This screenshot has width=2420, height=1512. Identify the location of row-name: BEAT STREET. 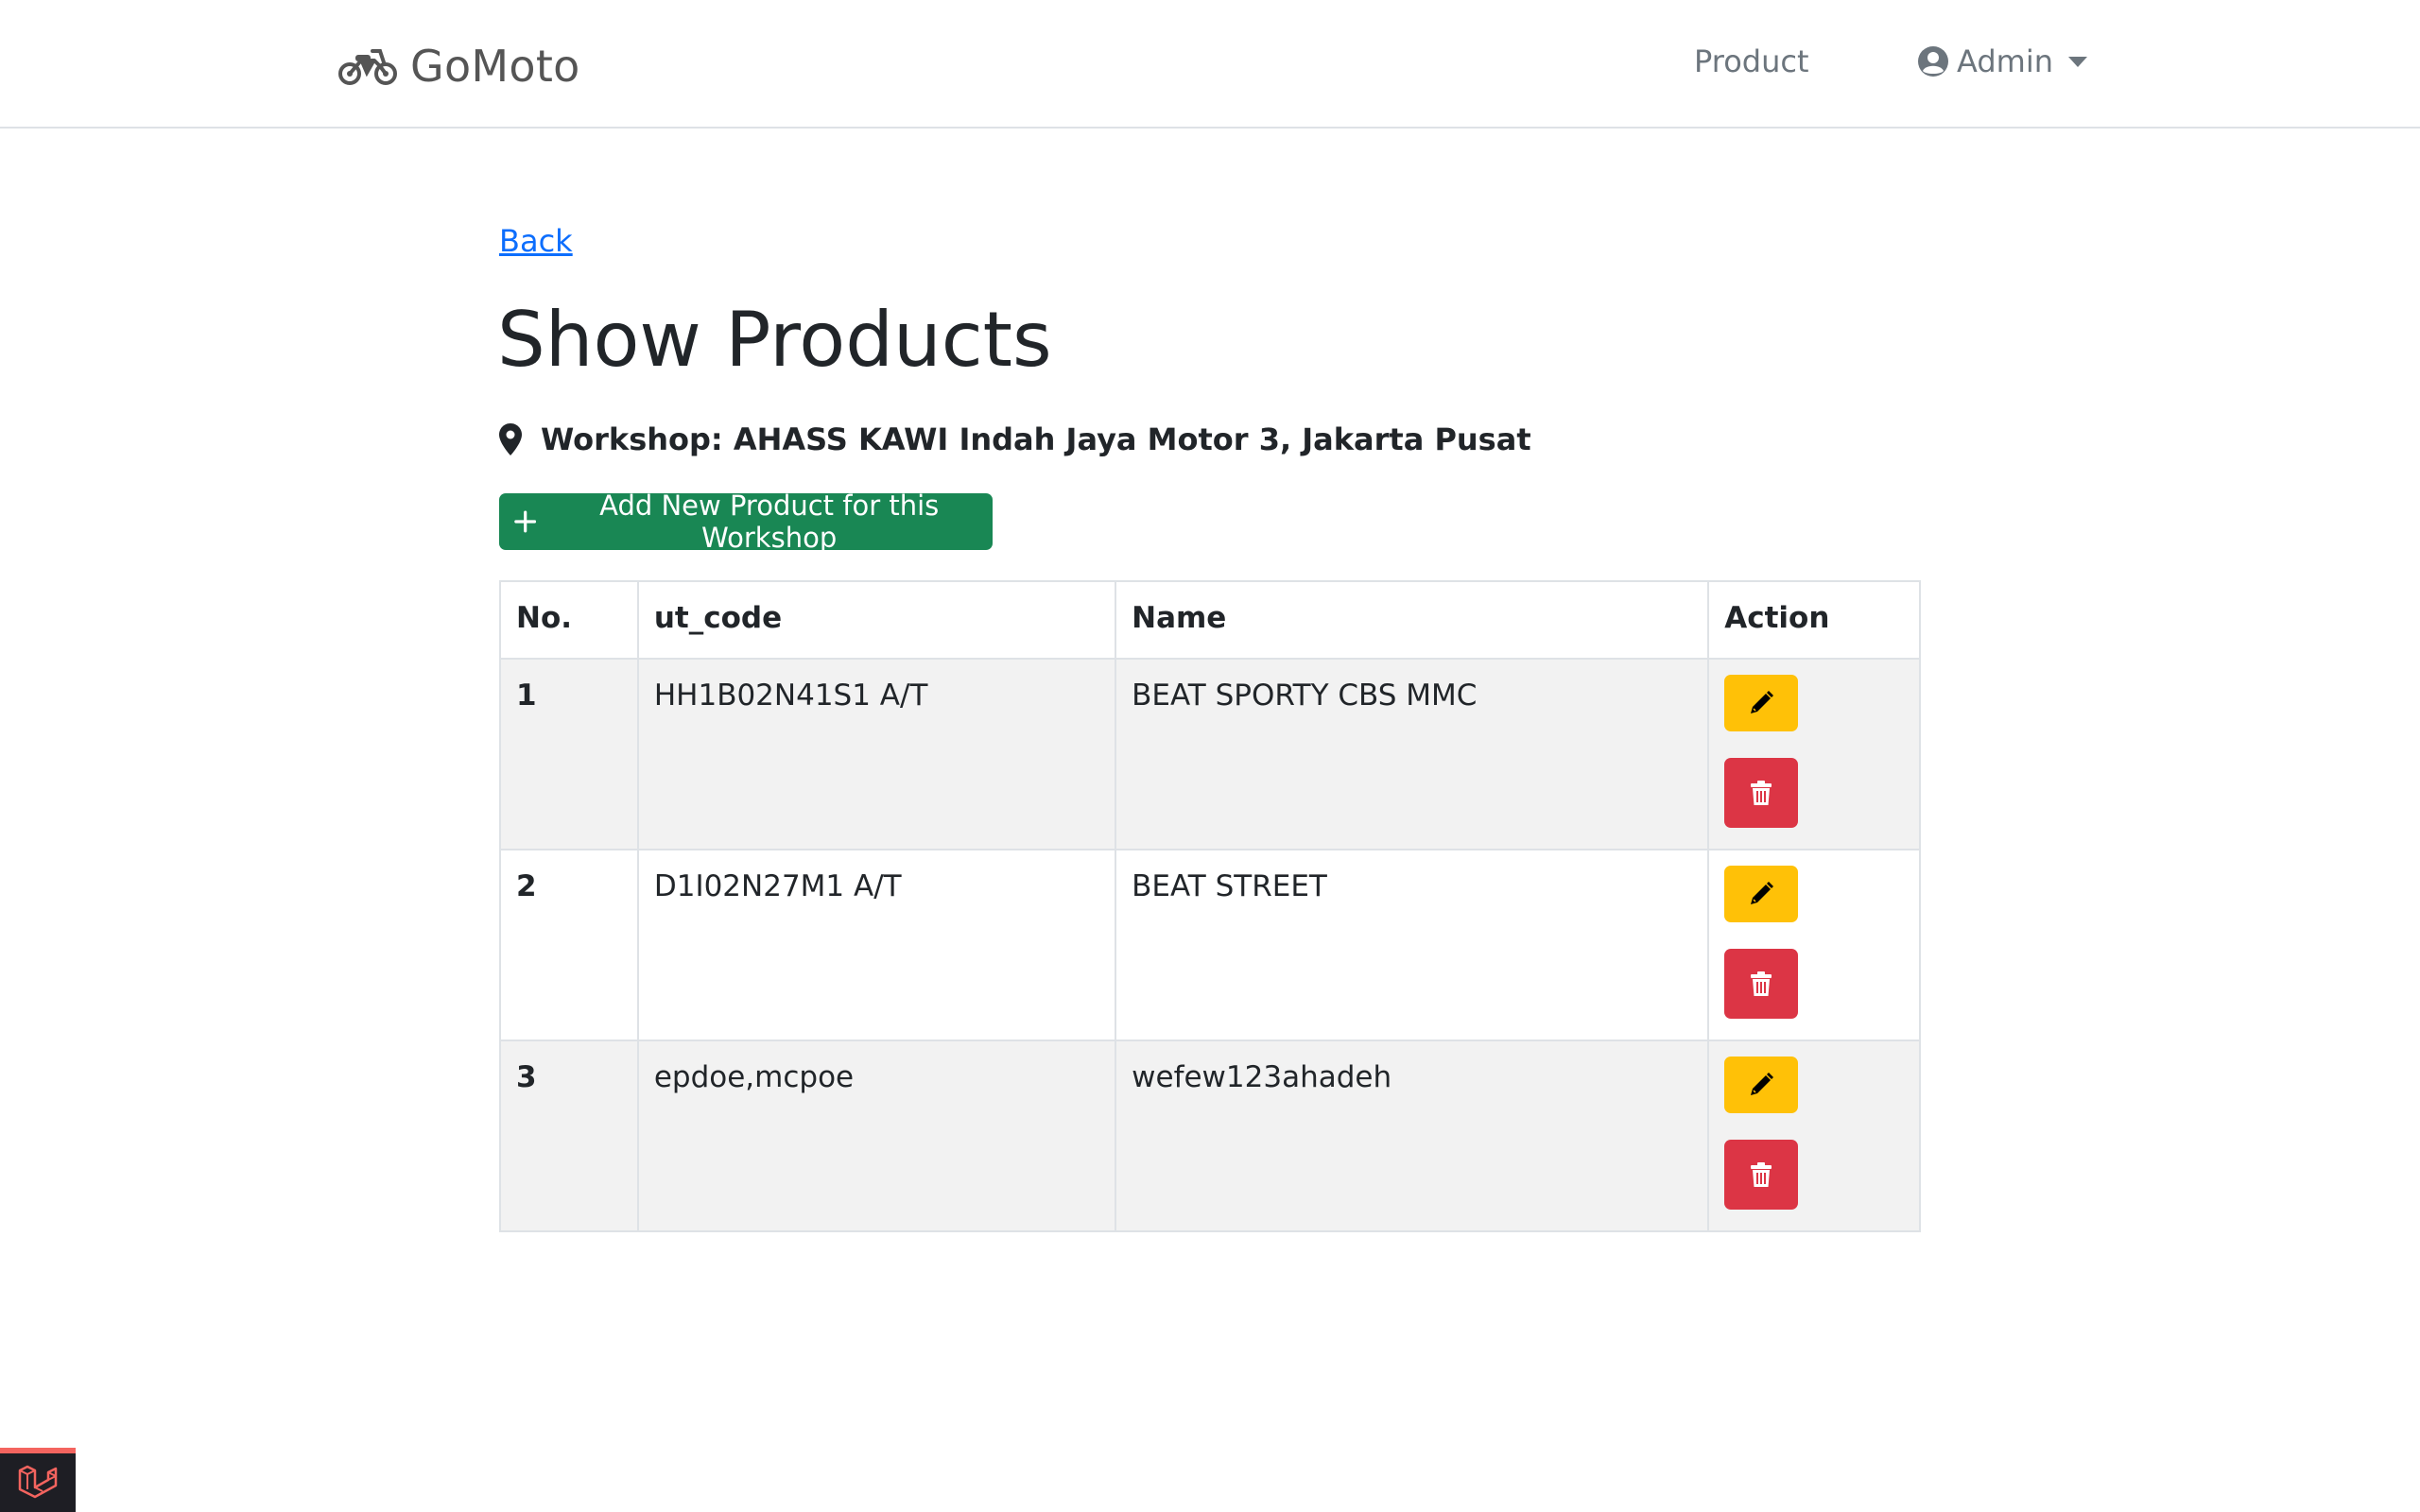
(1412, 945).